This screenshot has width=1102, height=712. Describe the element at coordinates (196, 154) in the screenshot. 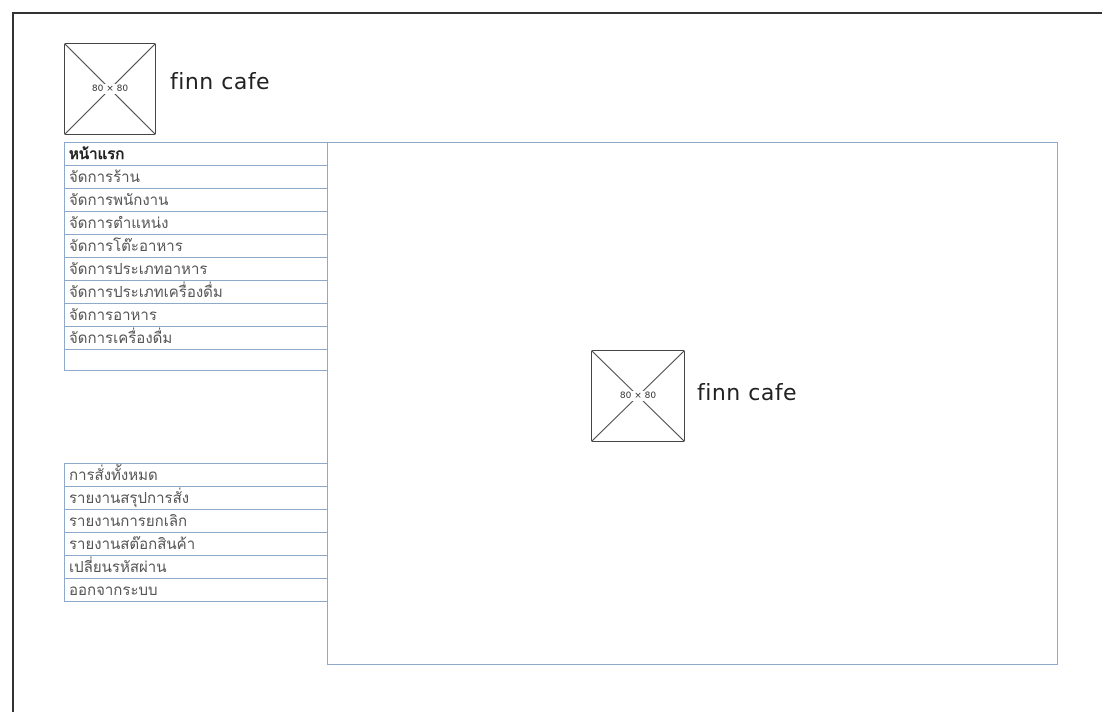

I see `menu-item-home: หน้าแรก` at that location.